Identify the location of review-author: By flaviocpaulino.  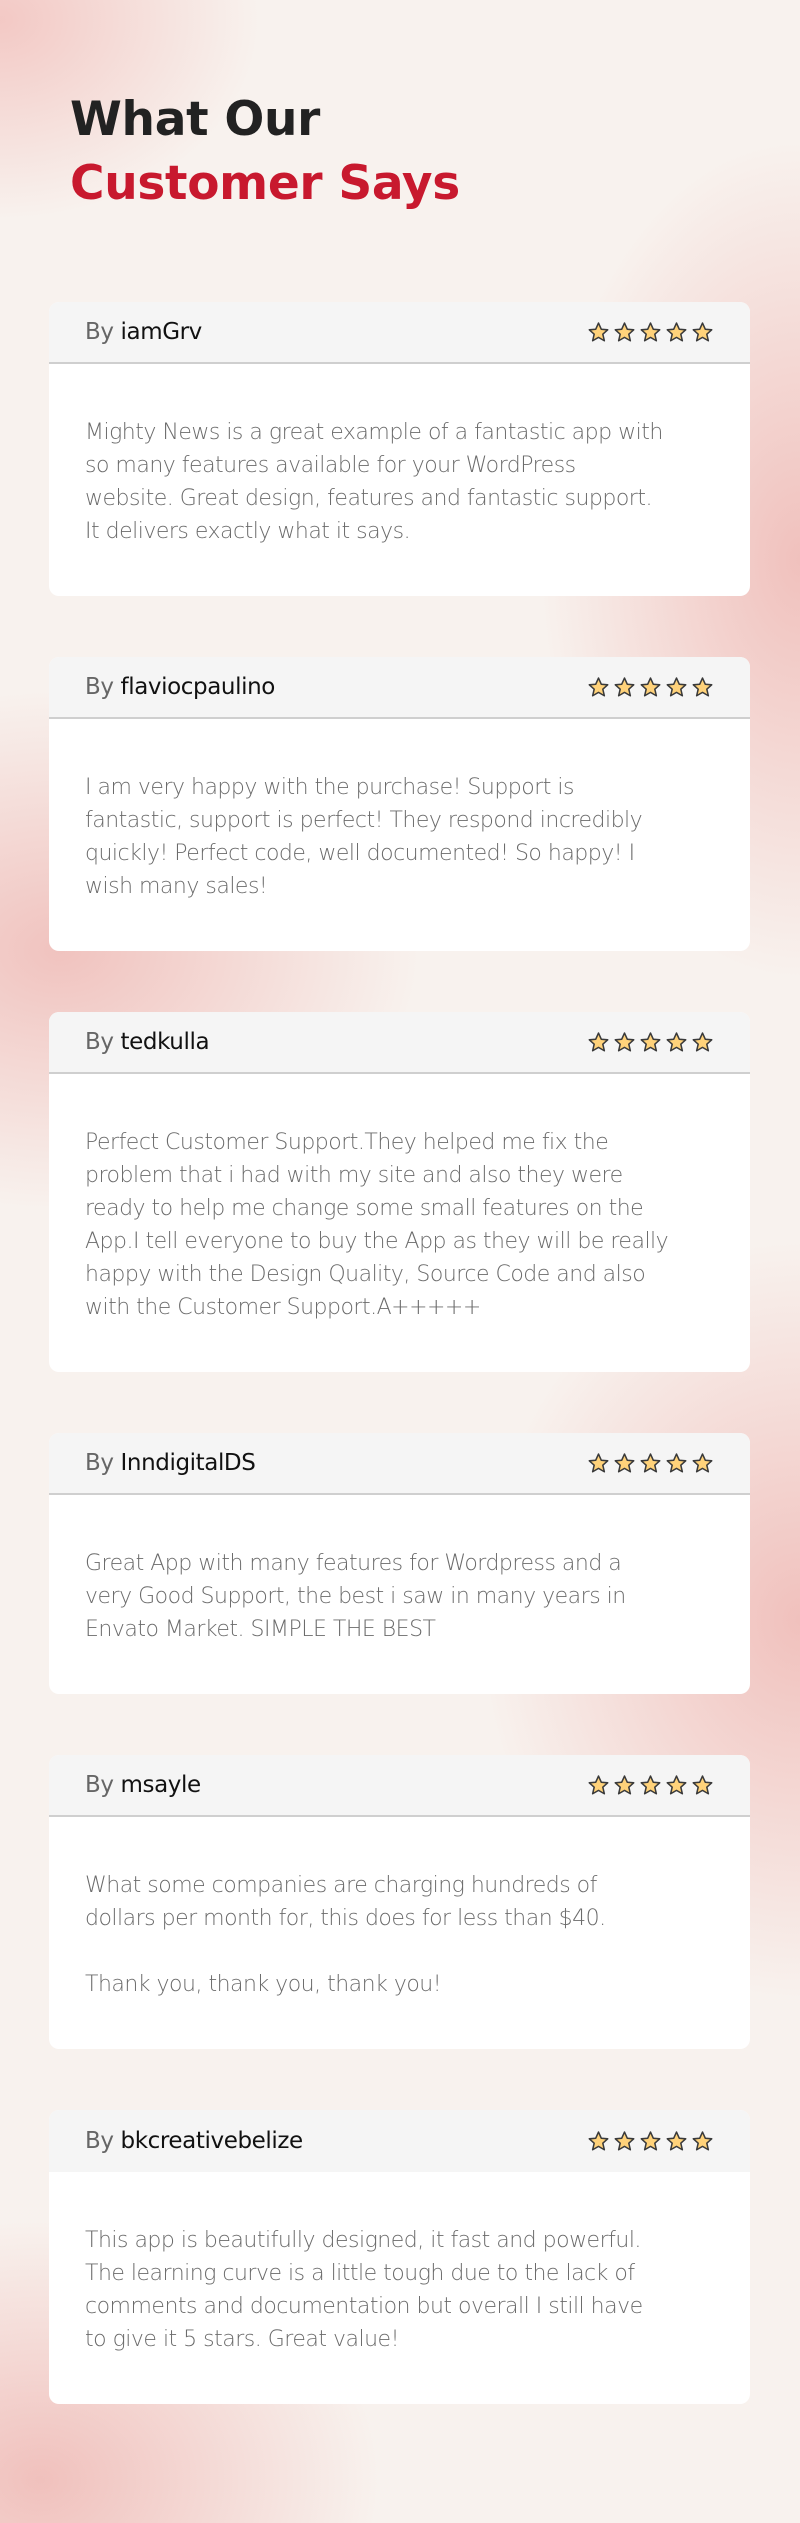
(180, 687).